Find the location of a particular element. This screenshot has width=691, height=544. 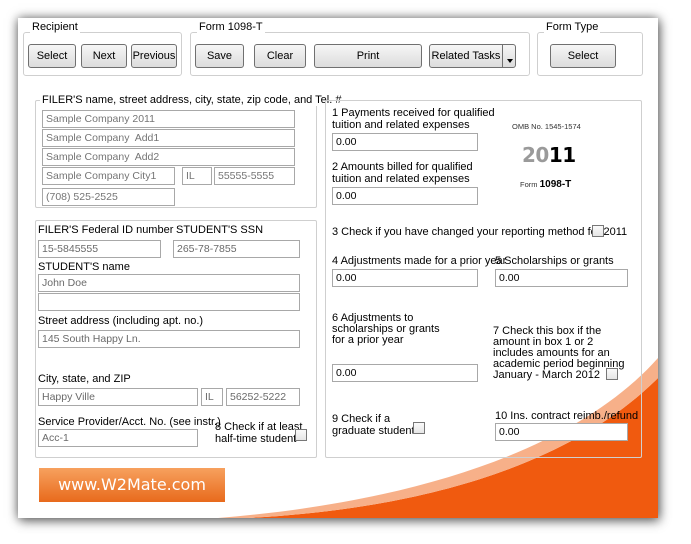

box7-label-line5: January - March 2012 is located at coordinates (546, 375).